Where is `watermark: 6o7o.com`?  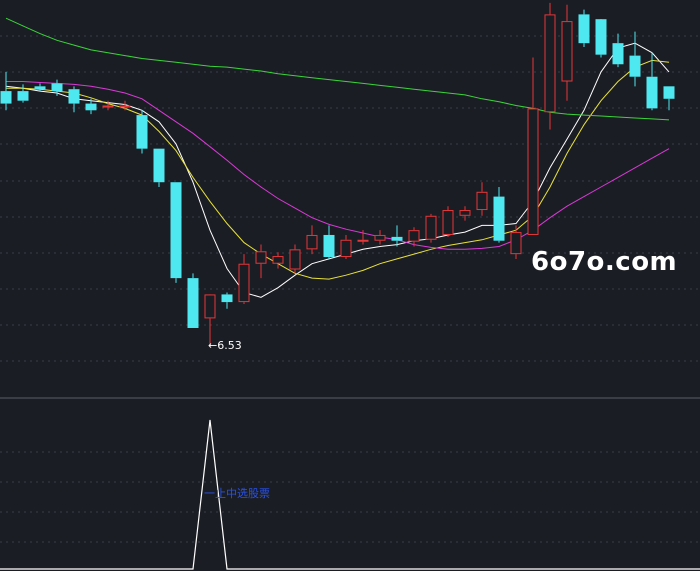 watermark: 6o7o.com is located at coordinates (604, 262).